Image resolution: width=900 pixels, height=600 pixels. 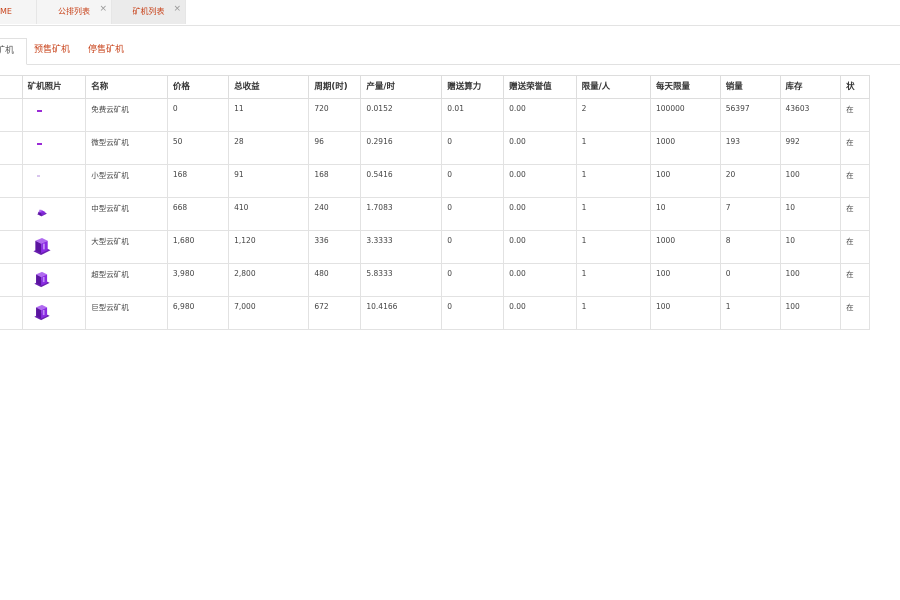 What do you see at coordinates (750, 148) in the screenshot?
I see `miner-sales: 193` at bounding box center [750, 148].